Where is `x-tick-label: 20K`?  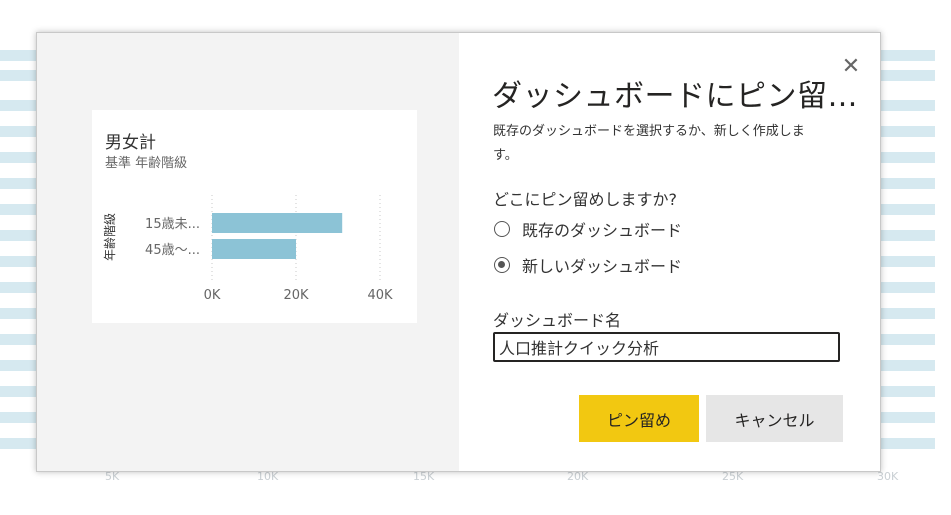 x-tick-label: 20K is located at coordinates (296, 295).